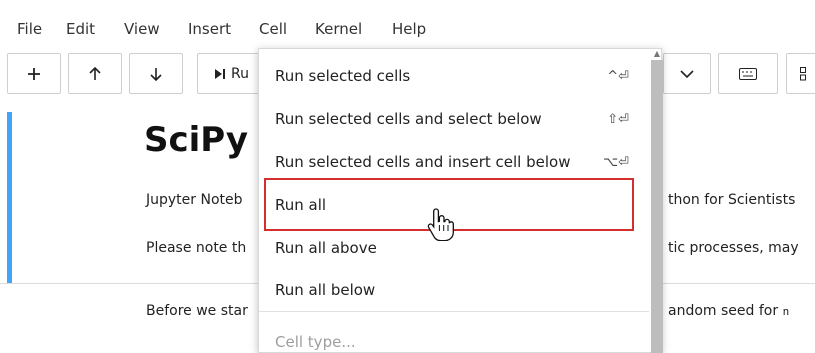 This screenshot has width=815, height=353. I want to click on selected-cell-indicator, so click(9, 197).